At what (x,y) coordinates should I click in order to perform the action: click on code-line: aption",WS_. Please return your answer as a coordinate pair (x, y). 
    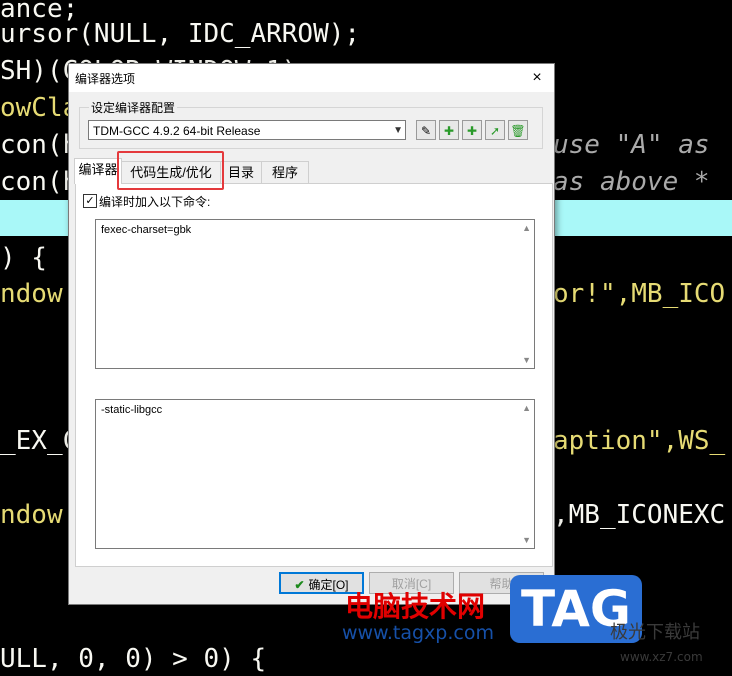
    Looking at the image, I should click on (639, 441).